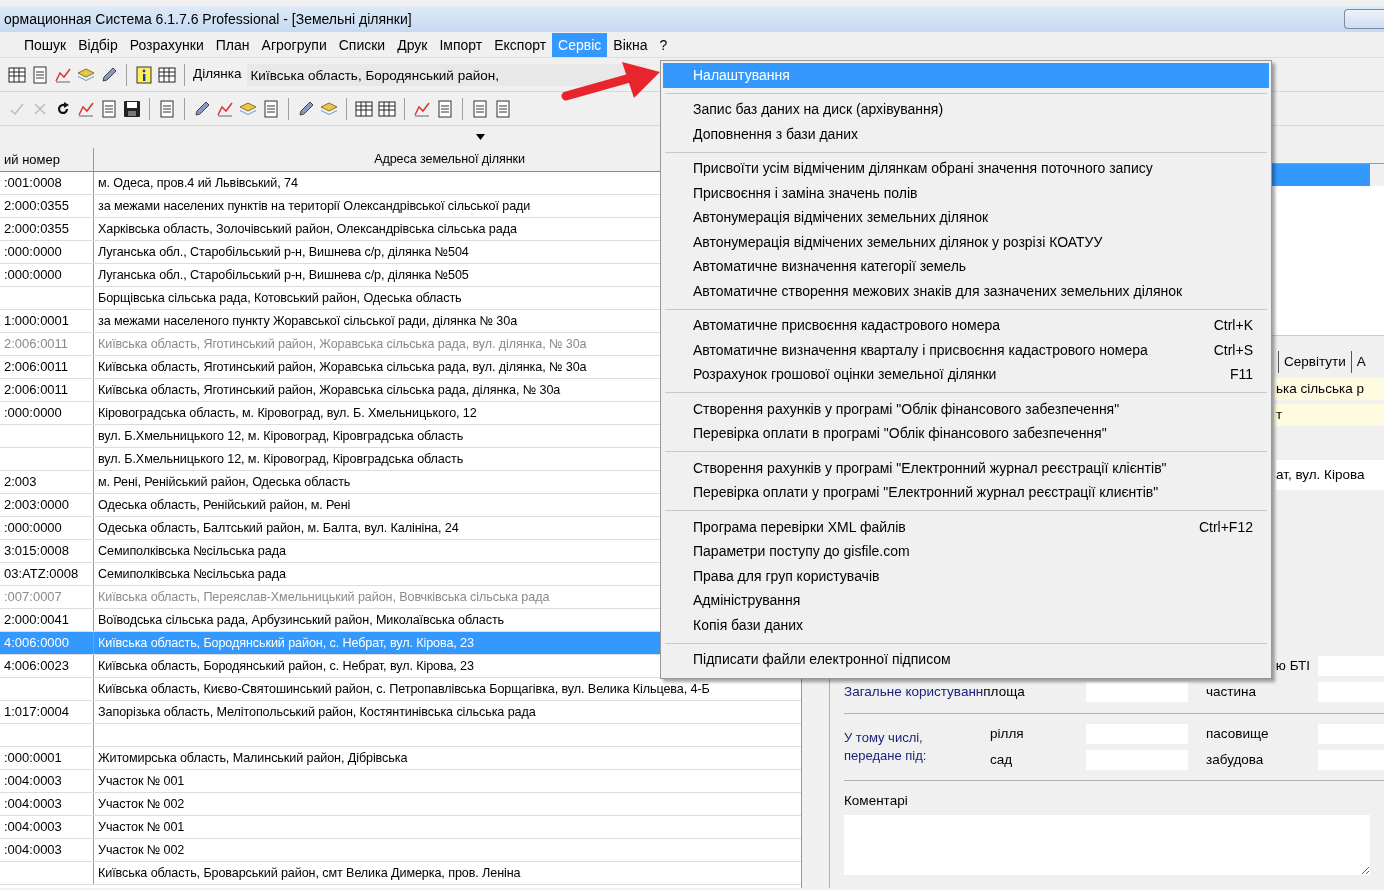 This screenshot has width=1384, height=890. What do you see at coordinates (1004, 692) in the screenshot?
I see `field-label: площа` at bounding box center [1004, 692].